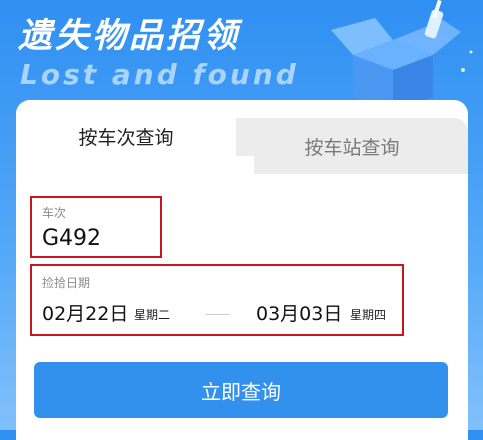 The image size is (483, 440). I want to click on date-range-separator, so click(218, 314).